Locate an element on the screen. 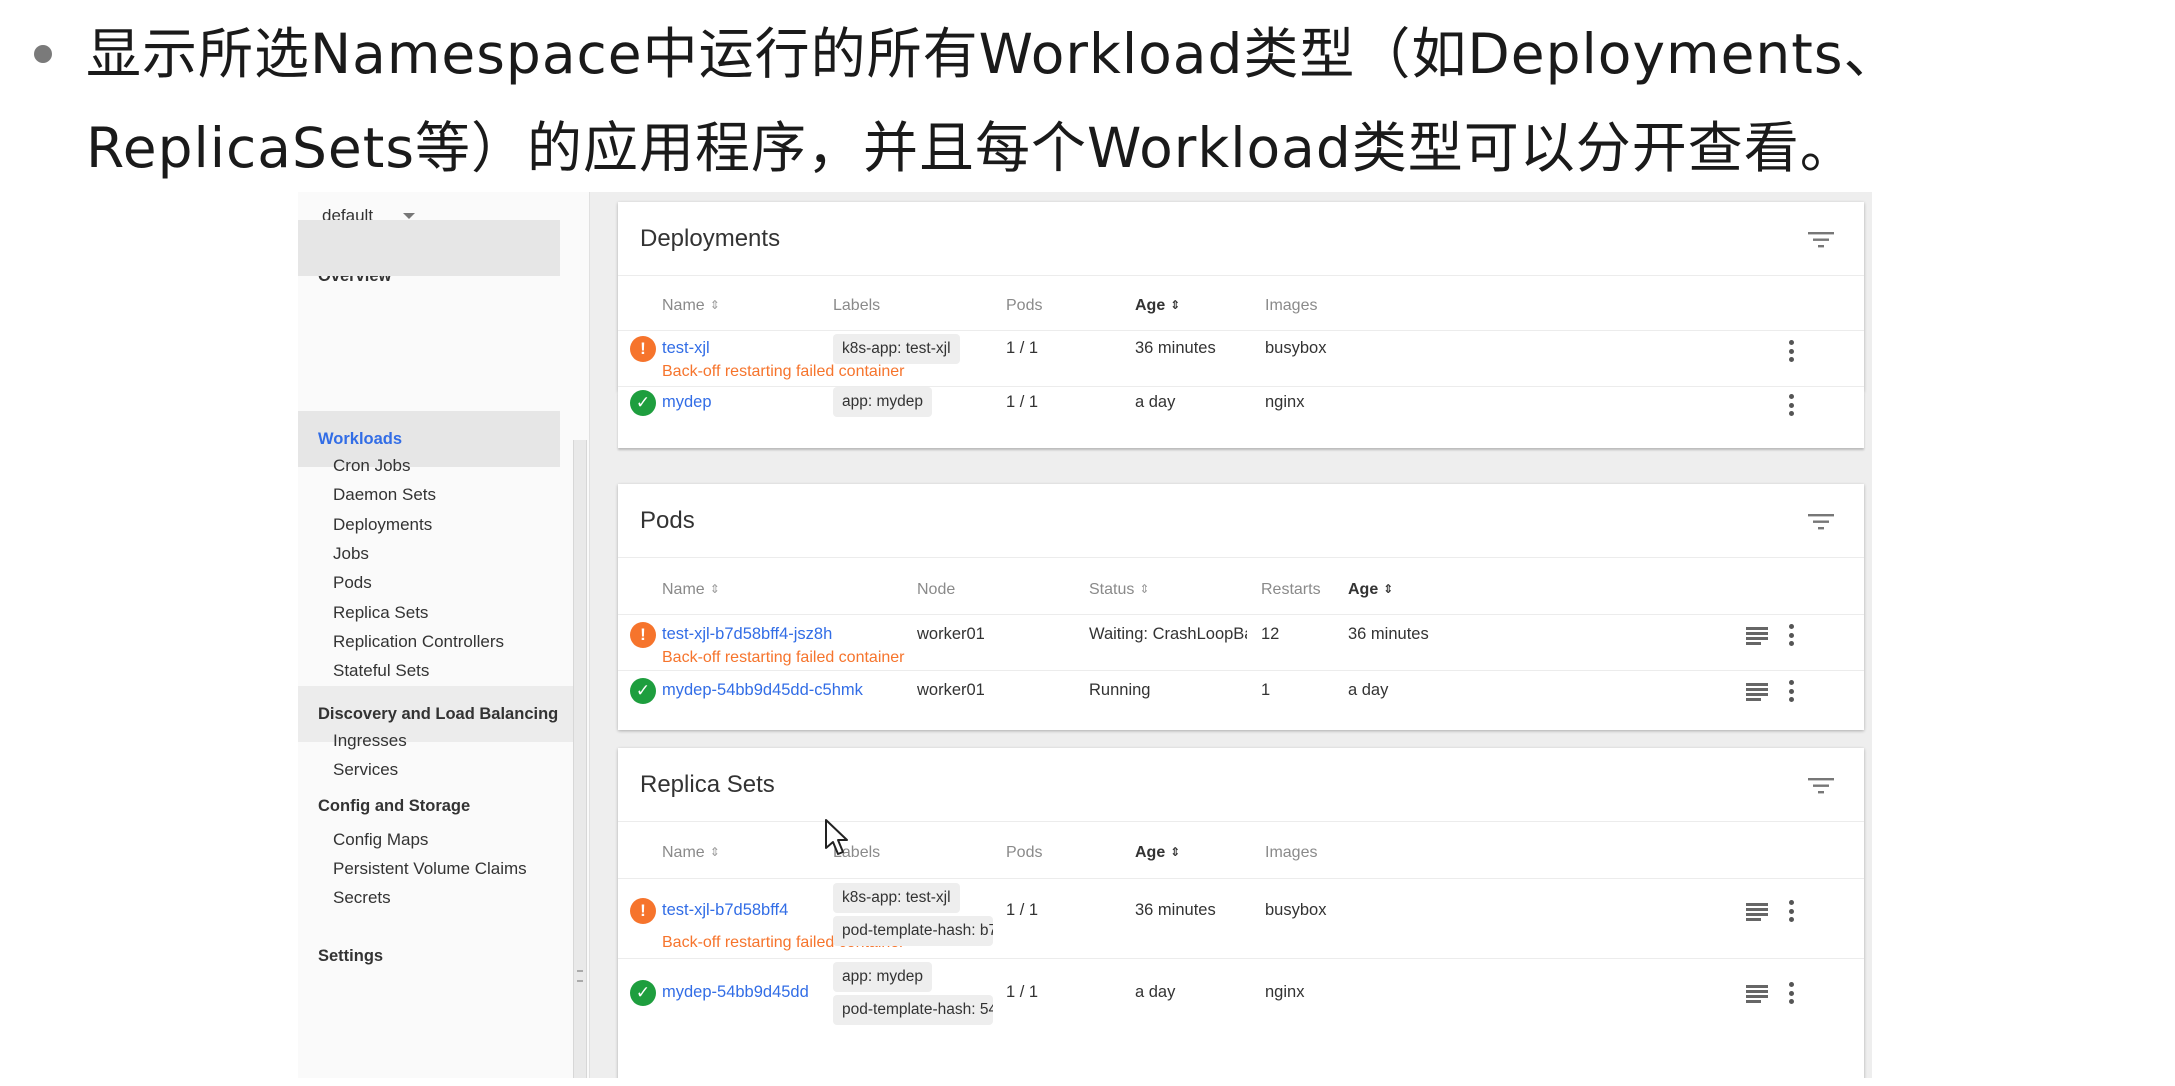  deployment-name-link: mydep is located at coordinates (687, 402).